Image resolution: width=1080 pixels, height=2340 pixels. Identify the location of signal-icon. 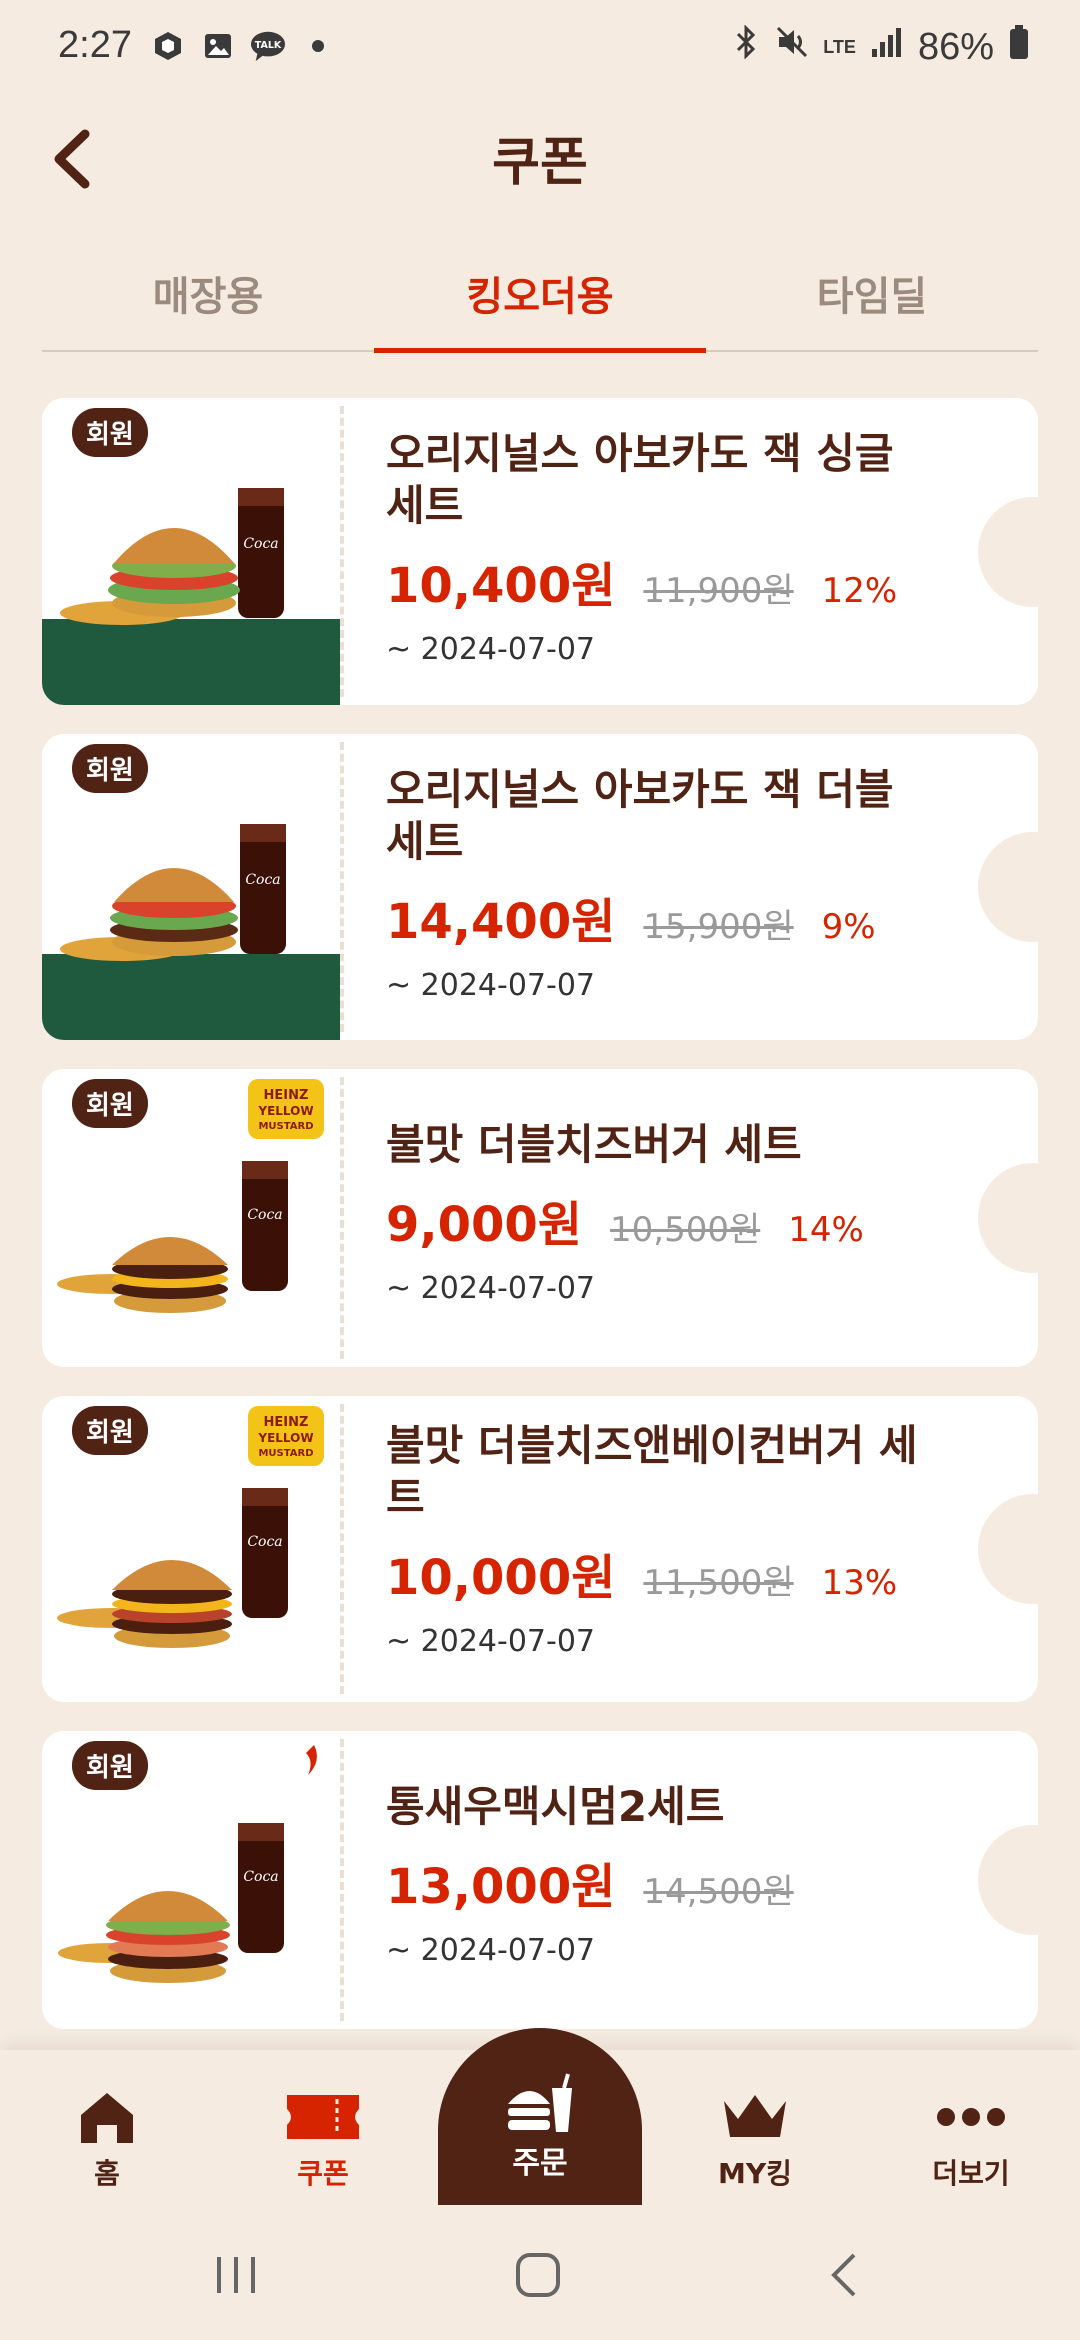
(887, 47).